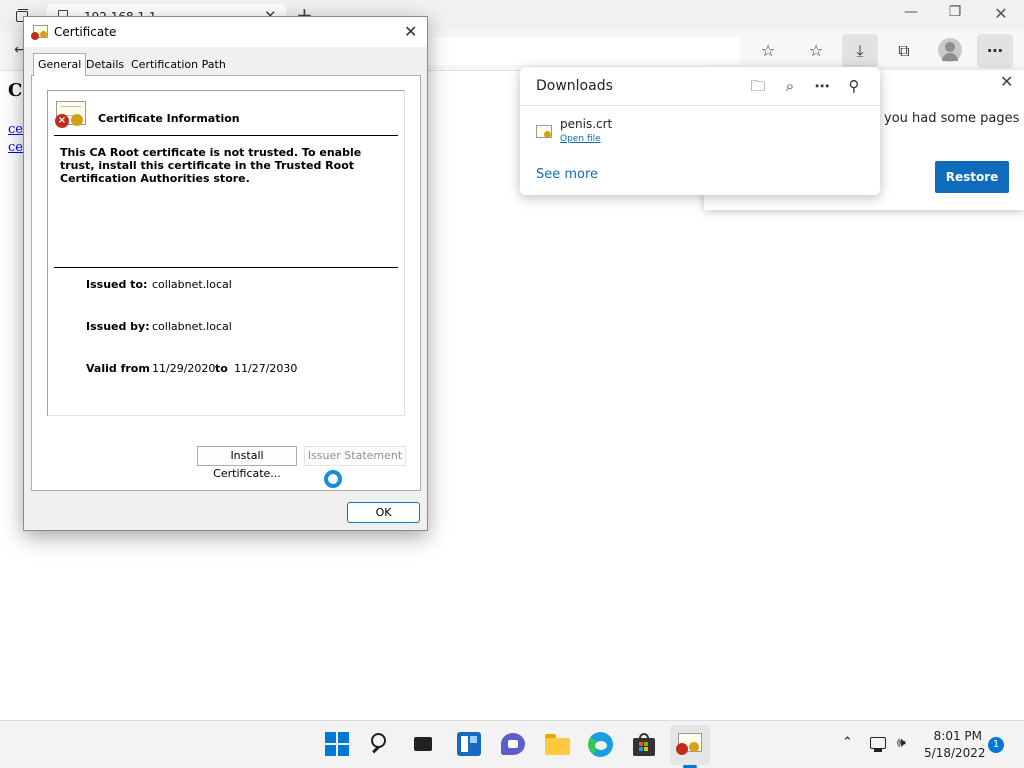 This screenshot has width=1024, height=768. What do you see at coordinates (950, 50) in the screenshot?
I see `profile-avatar` at bounding box center [950, 50].